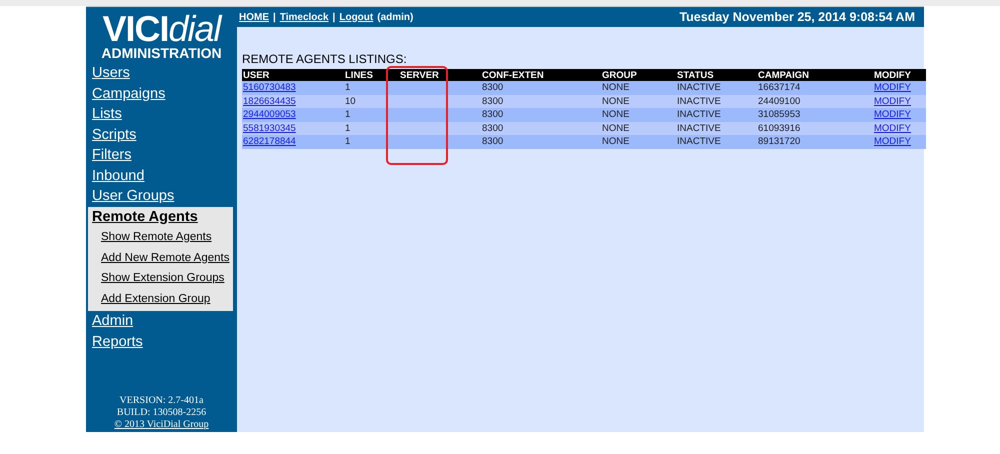 Image resolution: width=1000 pixels, height=454 pixels. What do you see at coordinates (162, 413) in the screenshot?
I see `build-text: BUILD: 130508-2256` at bounding box center [162, 413].